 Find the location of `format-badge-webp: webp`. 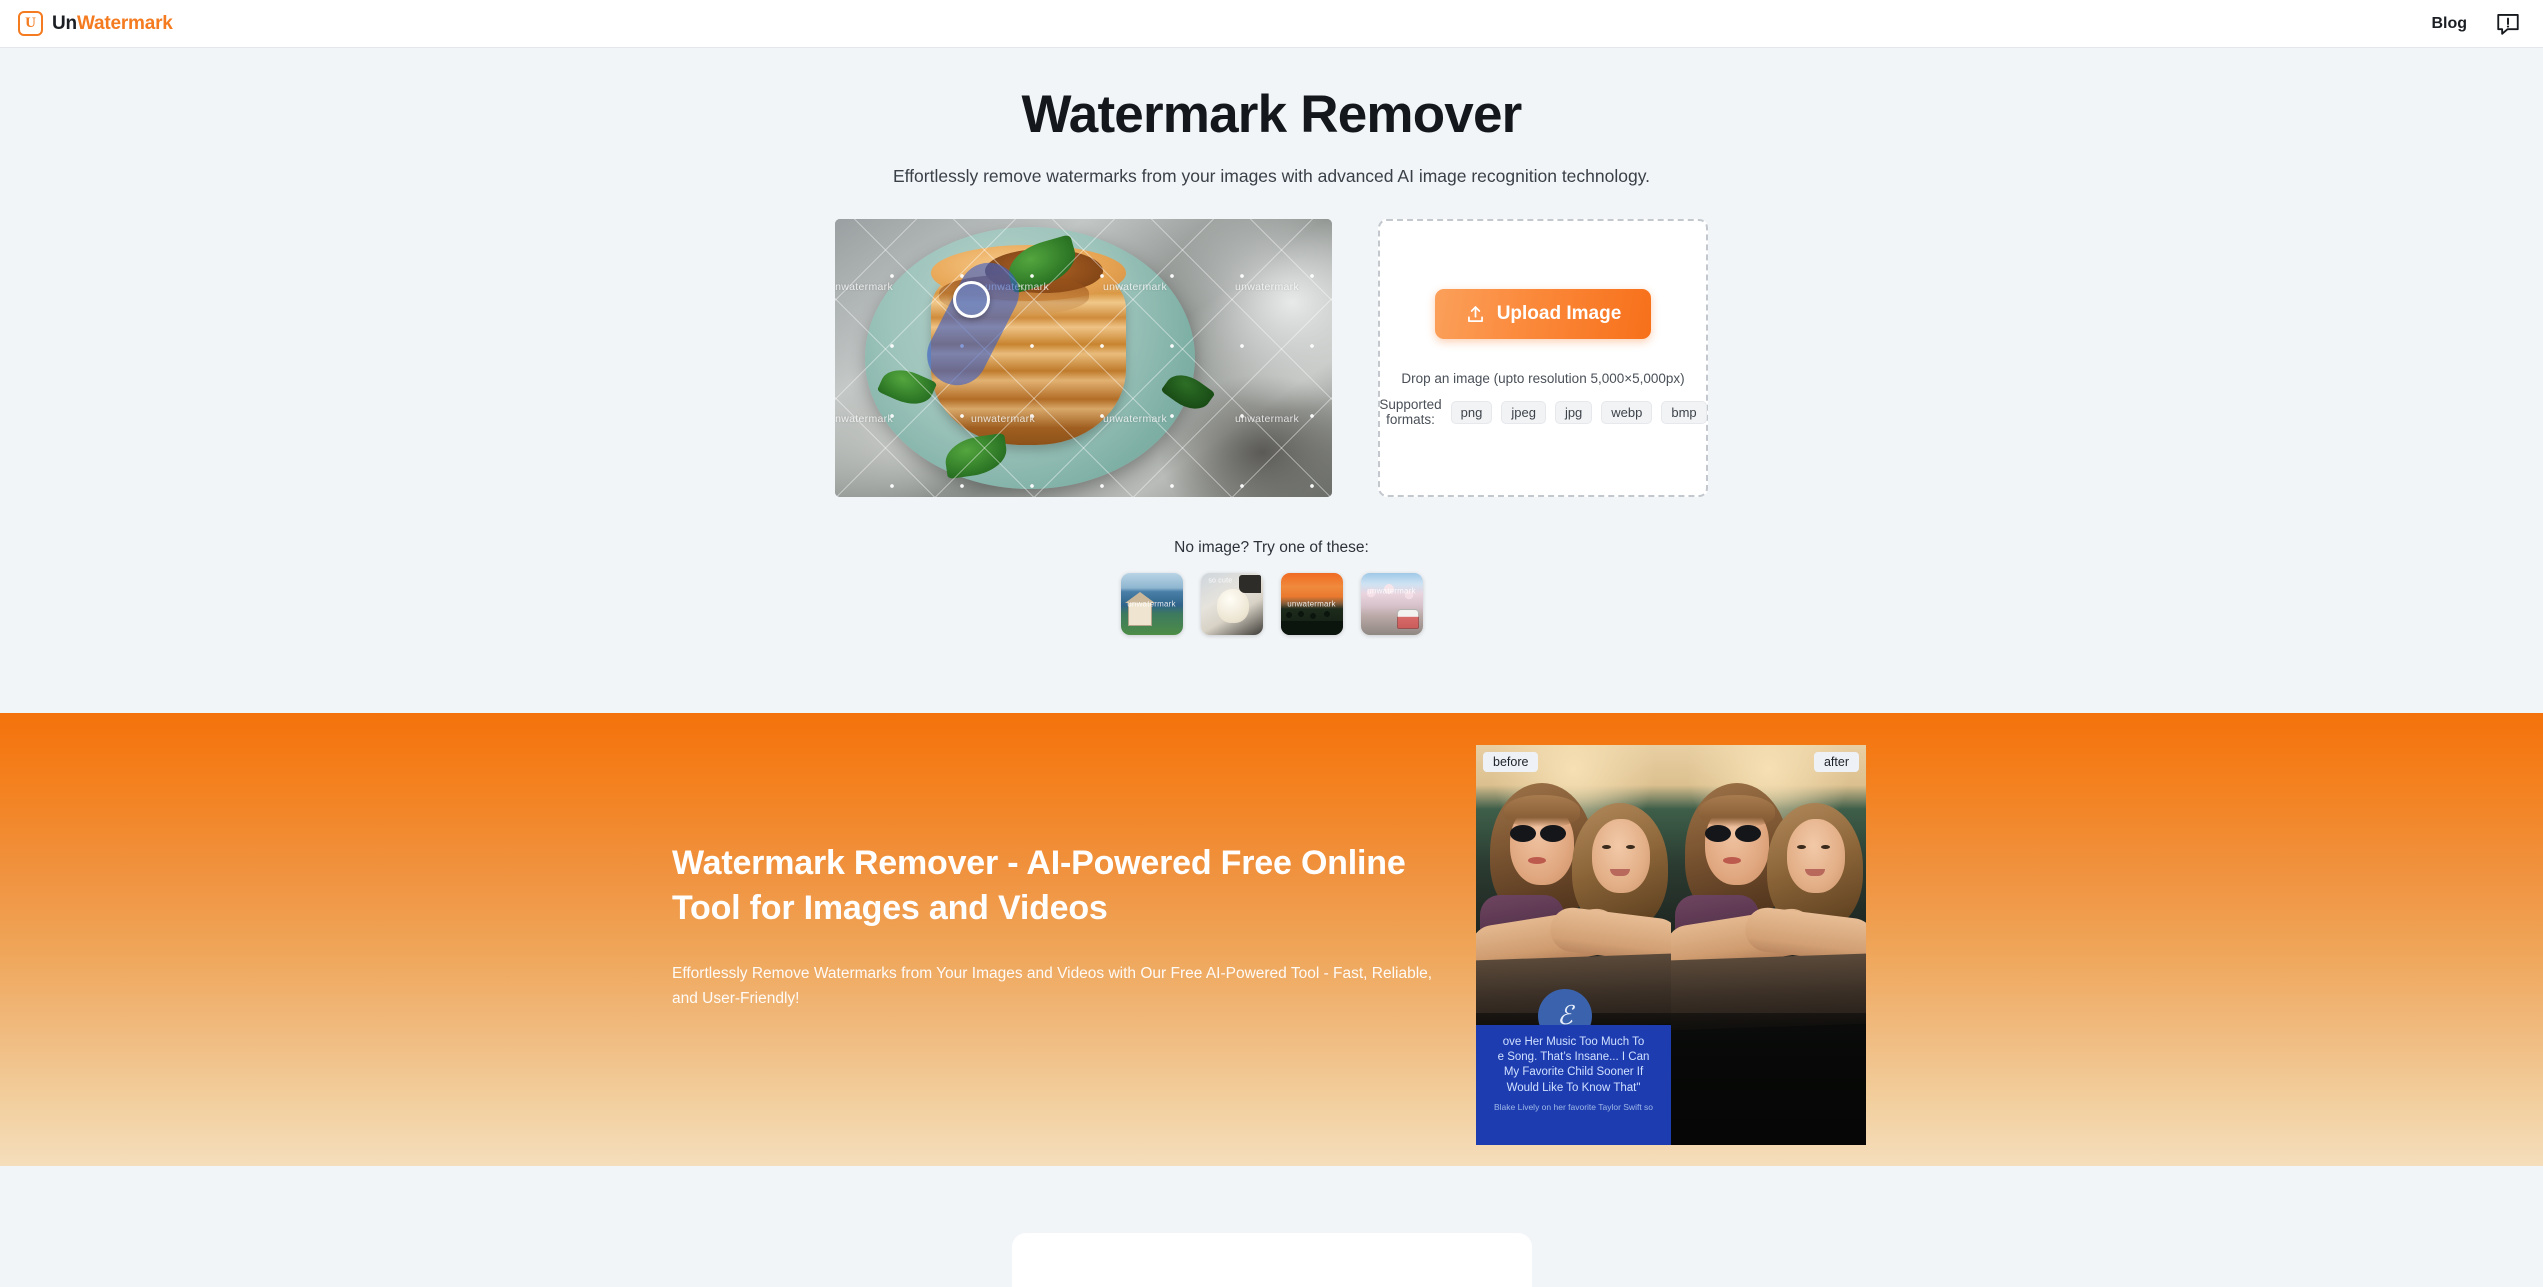

format-badge-webp: webp is located at coordinates (1627, 412).